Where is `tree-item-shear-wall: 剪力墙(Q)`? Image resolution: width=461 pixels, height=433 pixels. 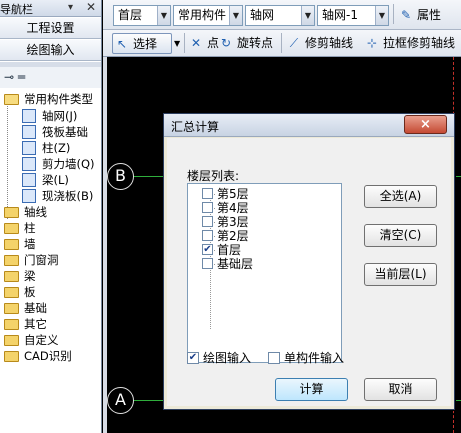
tree-item-shear-wall: 剪力墙(Q) is located at coordinates (61, 164).